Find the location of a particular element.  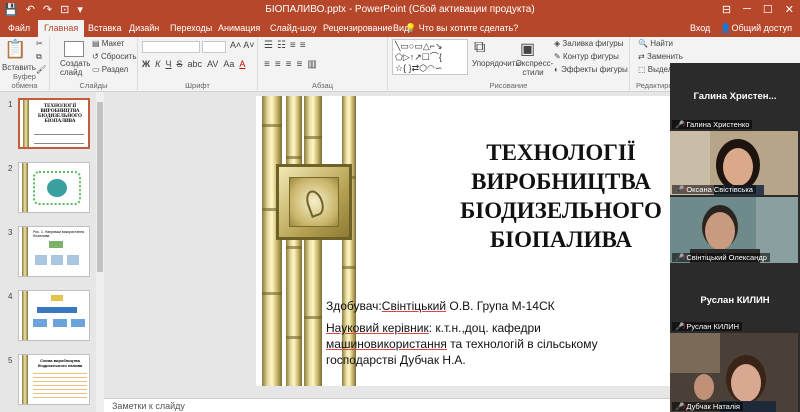

tell-me-text: Что вы хотите сделать? is located at coordinates (468, 28).